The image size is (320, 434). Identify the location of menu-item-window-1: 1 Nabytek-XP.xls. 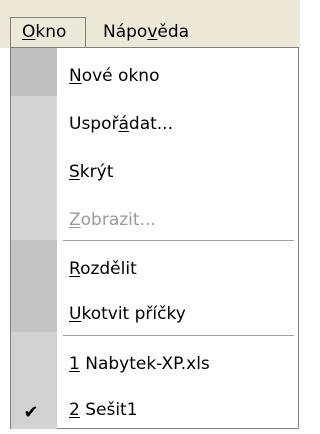
(177, 364).